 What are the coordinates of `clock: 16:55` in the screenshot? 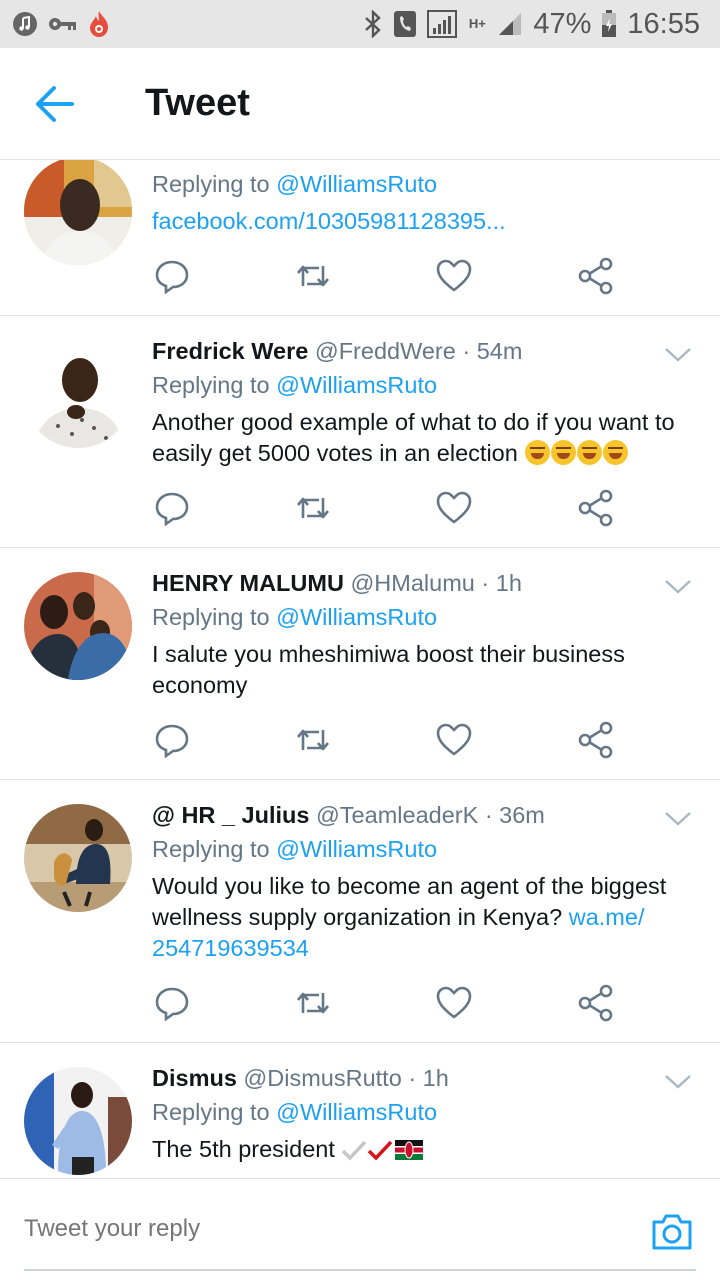 It's located at (663, 23).